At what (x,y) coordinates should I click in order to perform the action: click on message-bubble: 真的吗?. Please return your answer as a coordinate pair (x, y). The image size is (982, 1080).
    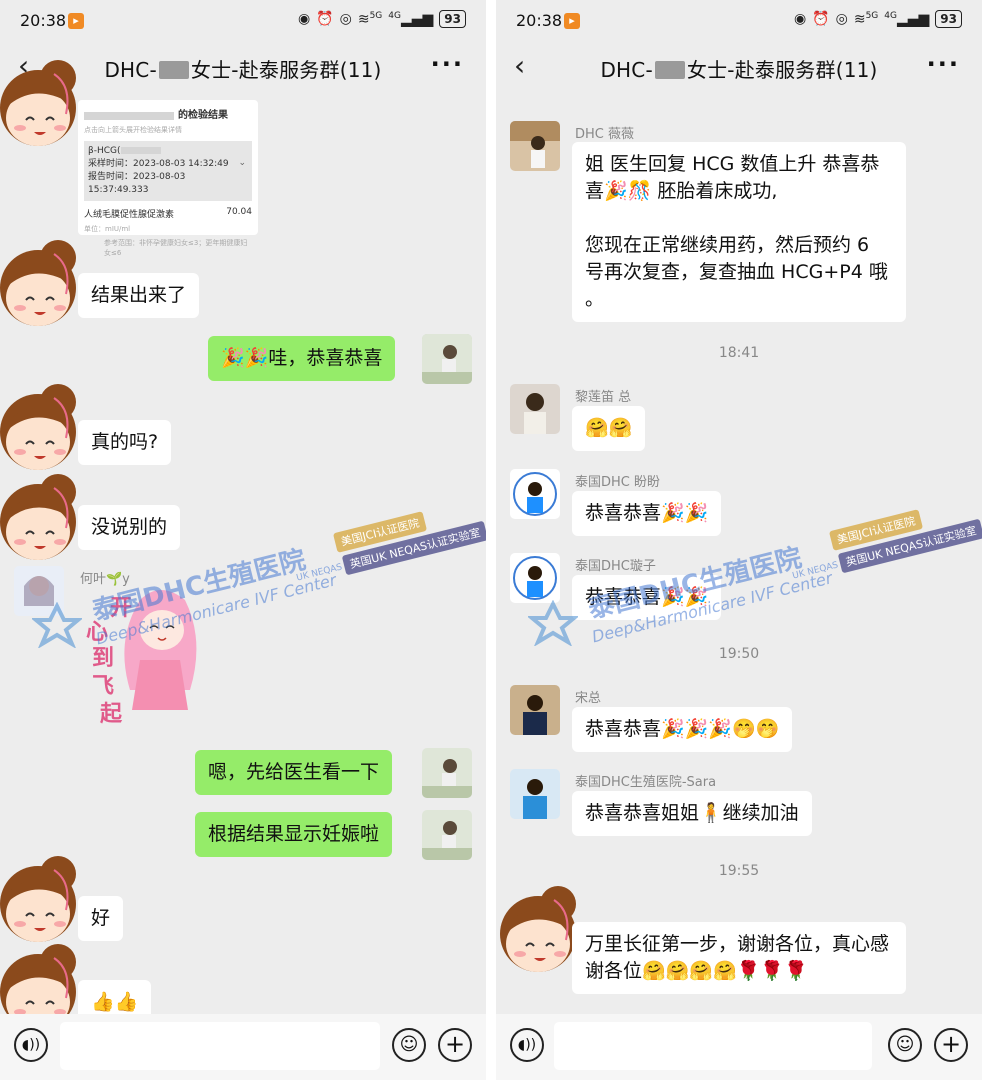
    Looking at the image, I should click on (125, 442).